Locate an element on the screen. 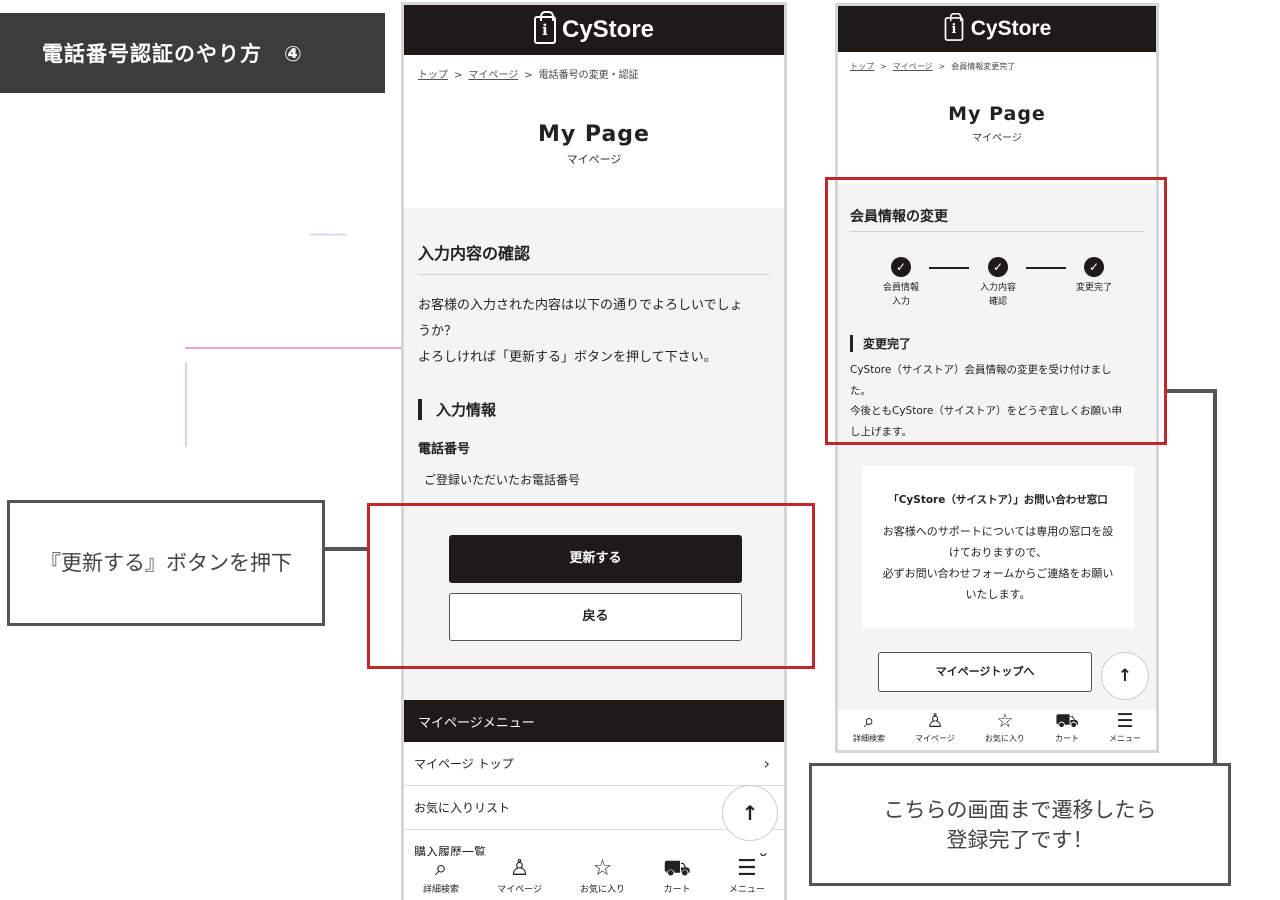  message-line: お客様の入力された内容は以下の通りでよろしいでしょ is located at coordinates (580, 305).